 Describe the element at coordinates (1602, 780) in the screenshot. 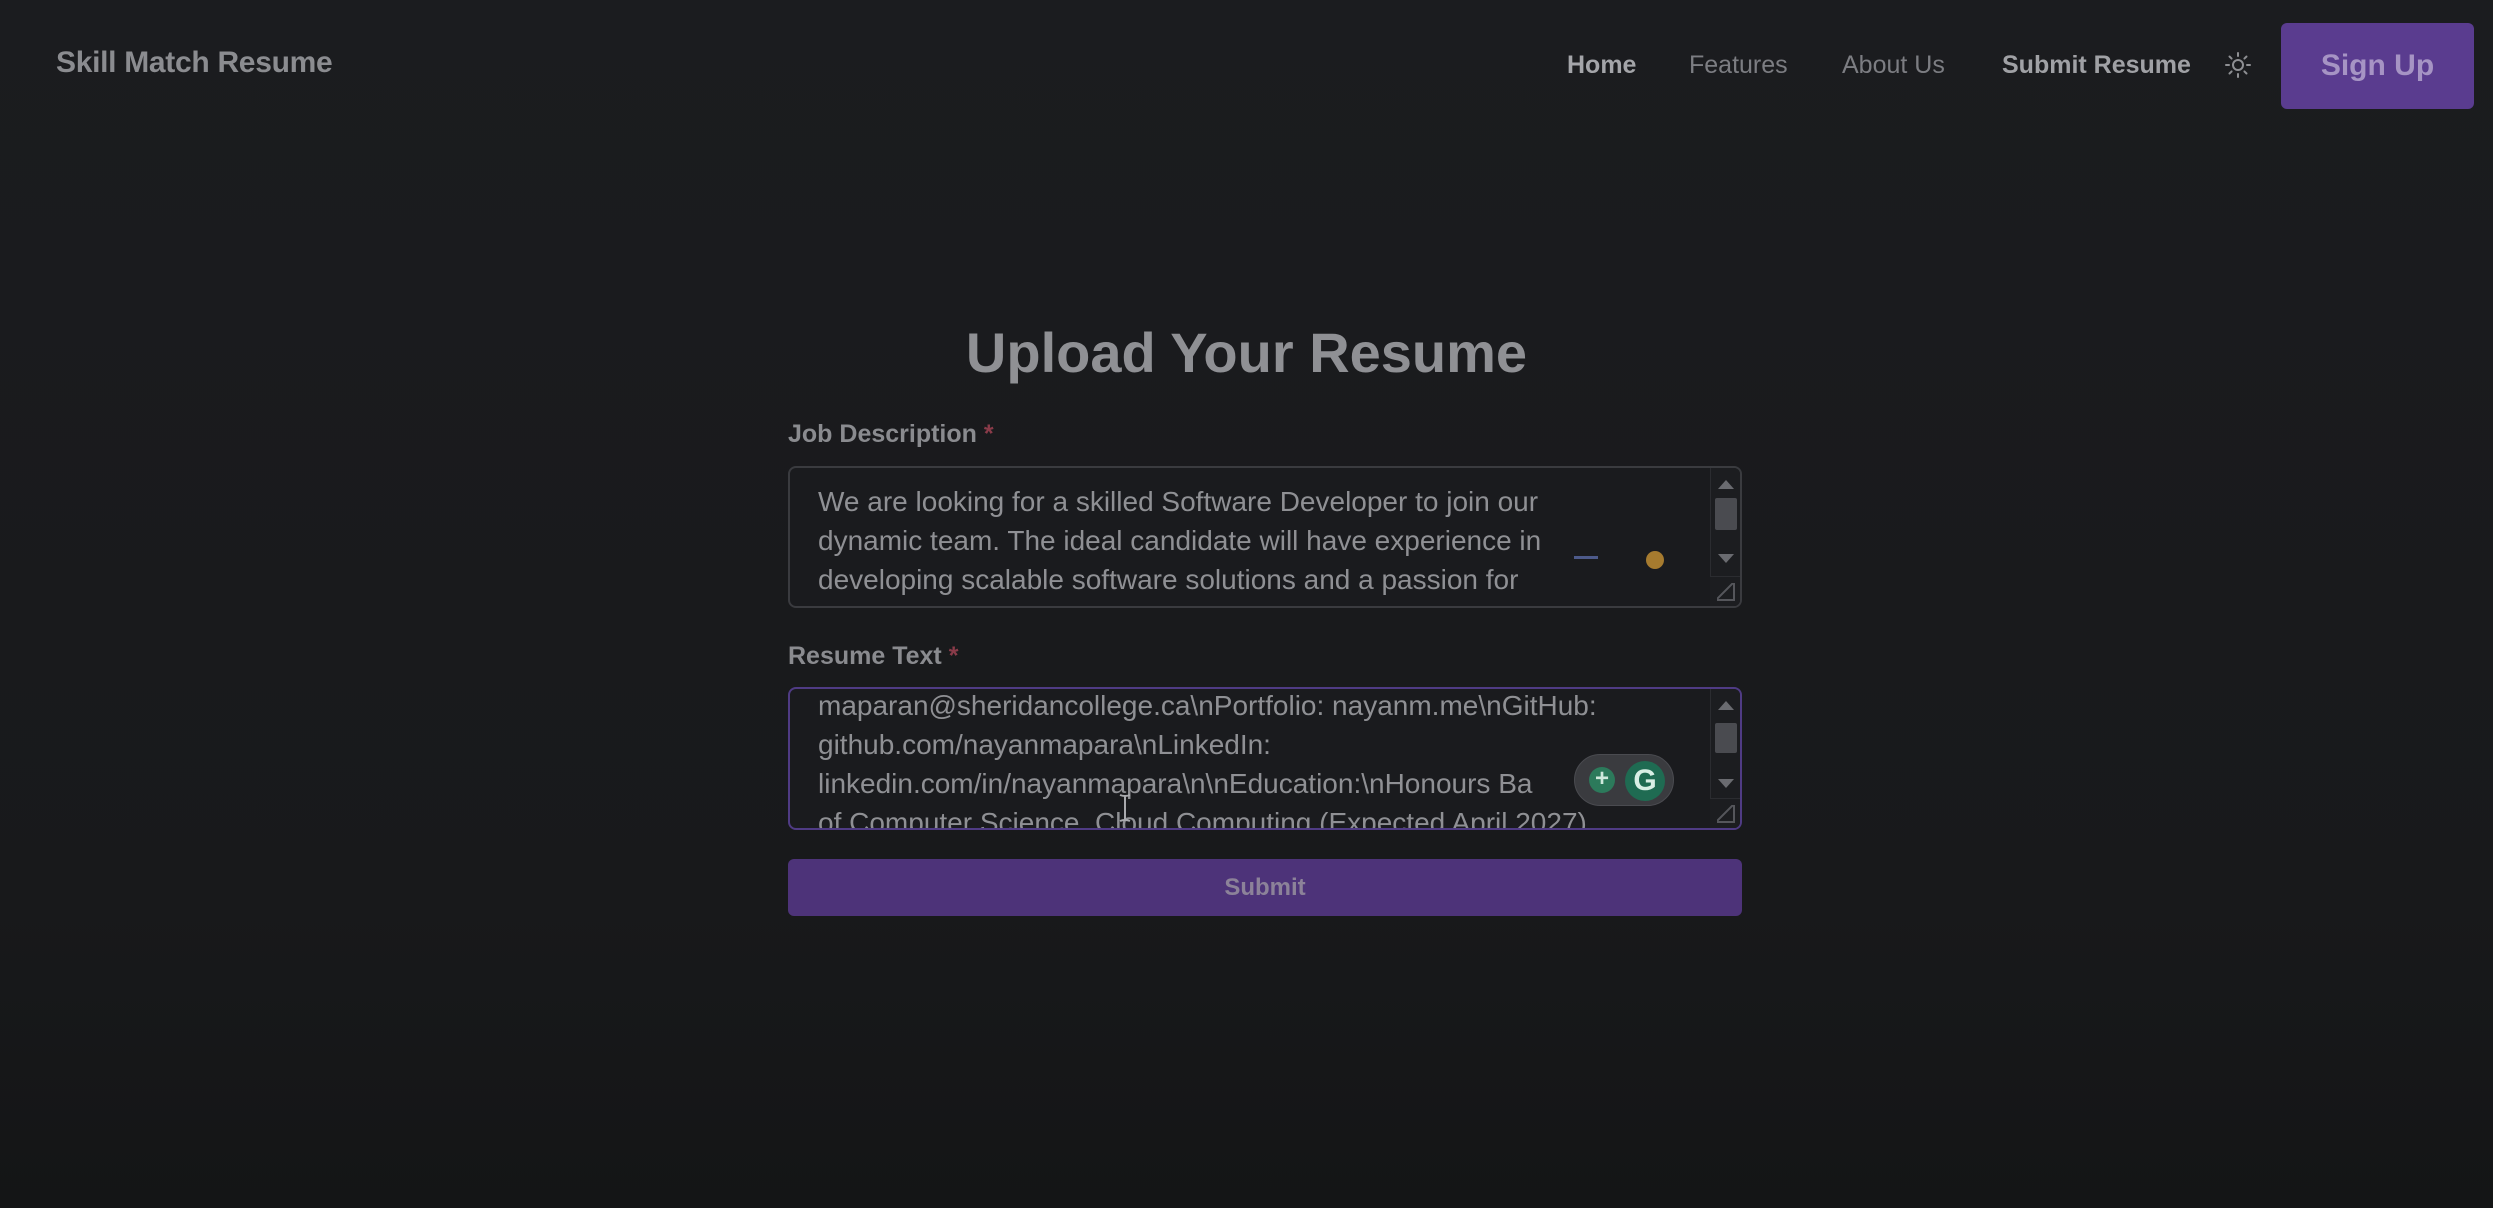

I see `grammar-plus-icon: +` at that location.